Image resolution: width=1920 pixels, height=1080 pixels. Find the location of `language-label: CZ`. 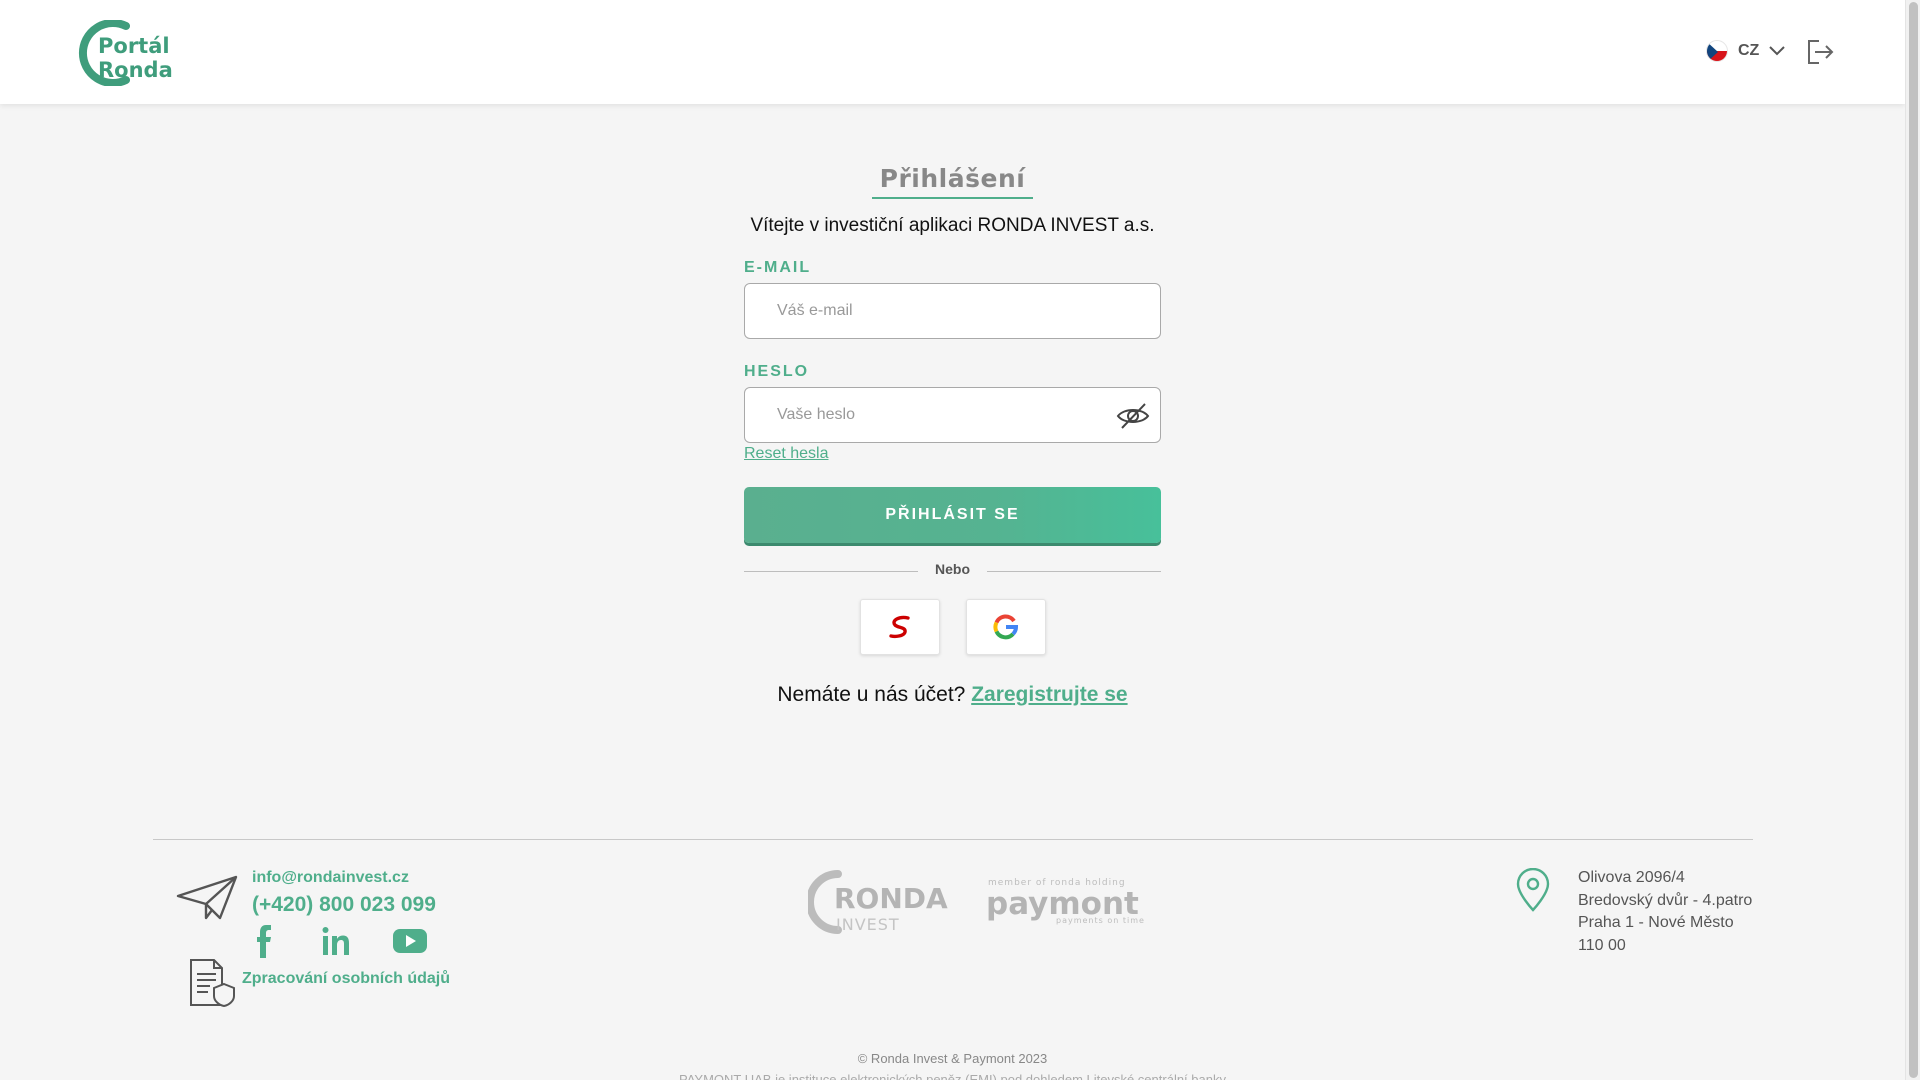

language-label: CZ is located at coordinates (1749, 50).